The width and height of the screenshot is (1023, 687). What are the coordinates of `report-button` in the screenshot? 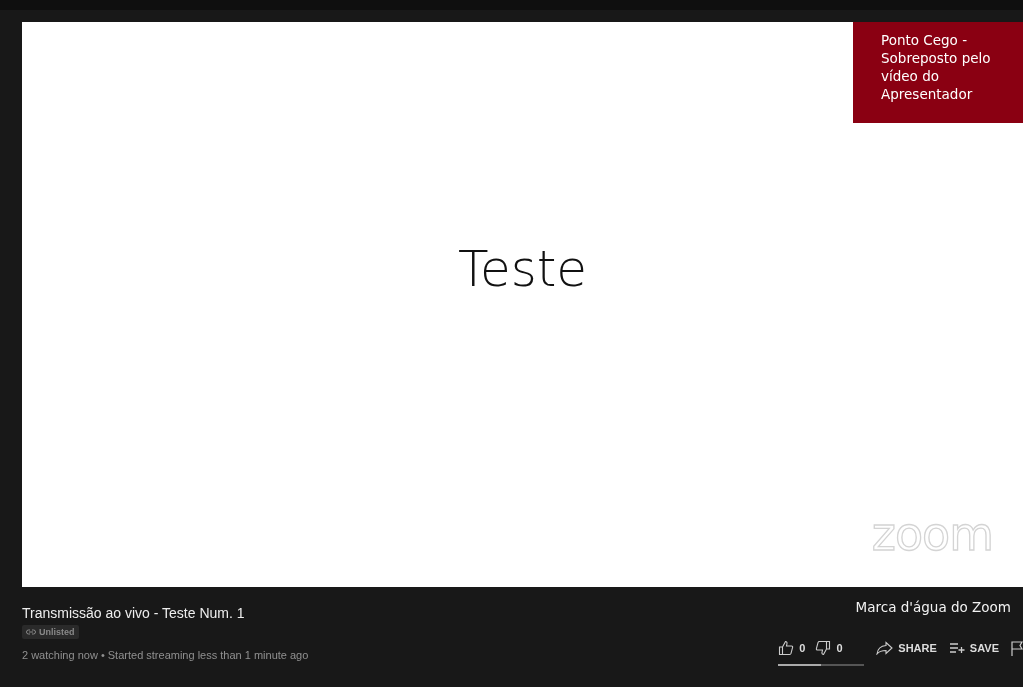 It's located at (1017, 648).